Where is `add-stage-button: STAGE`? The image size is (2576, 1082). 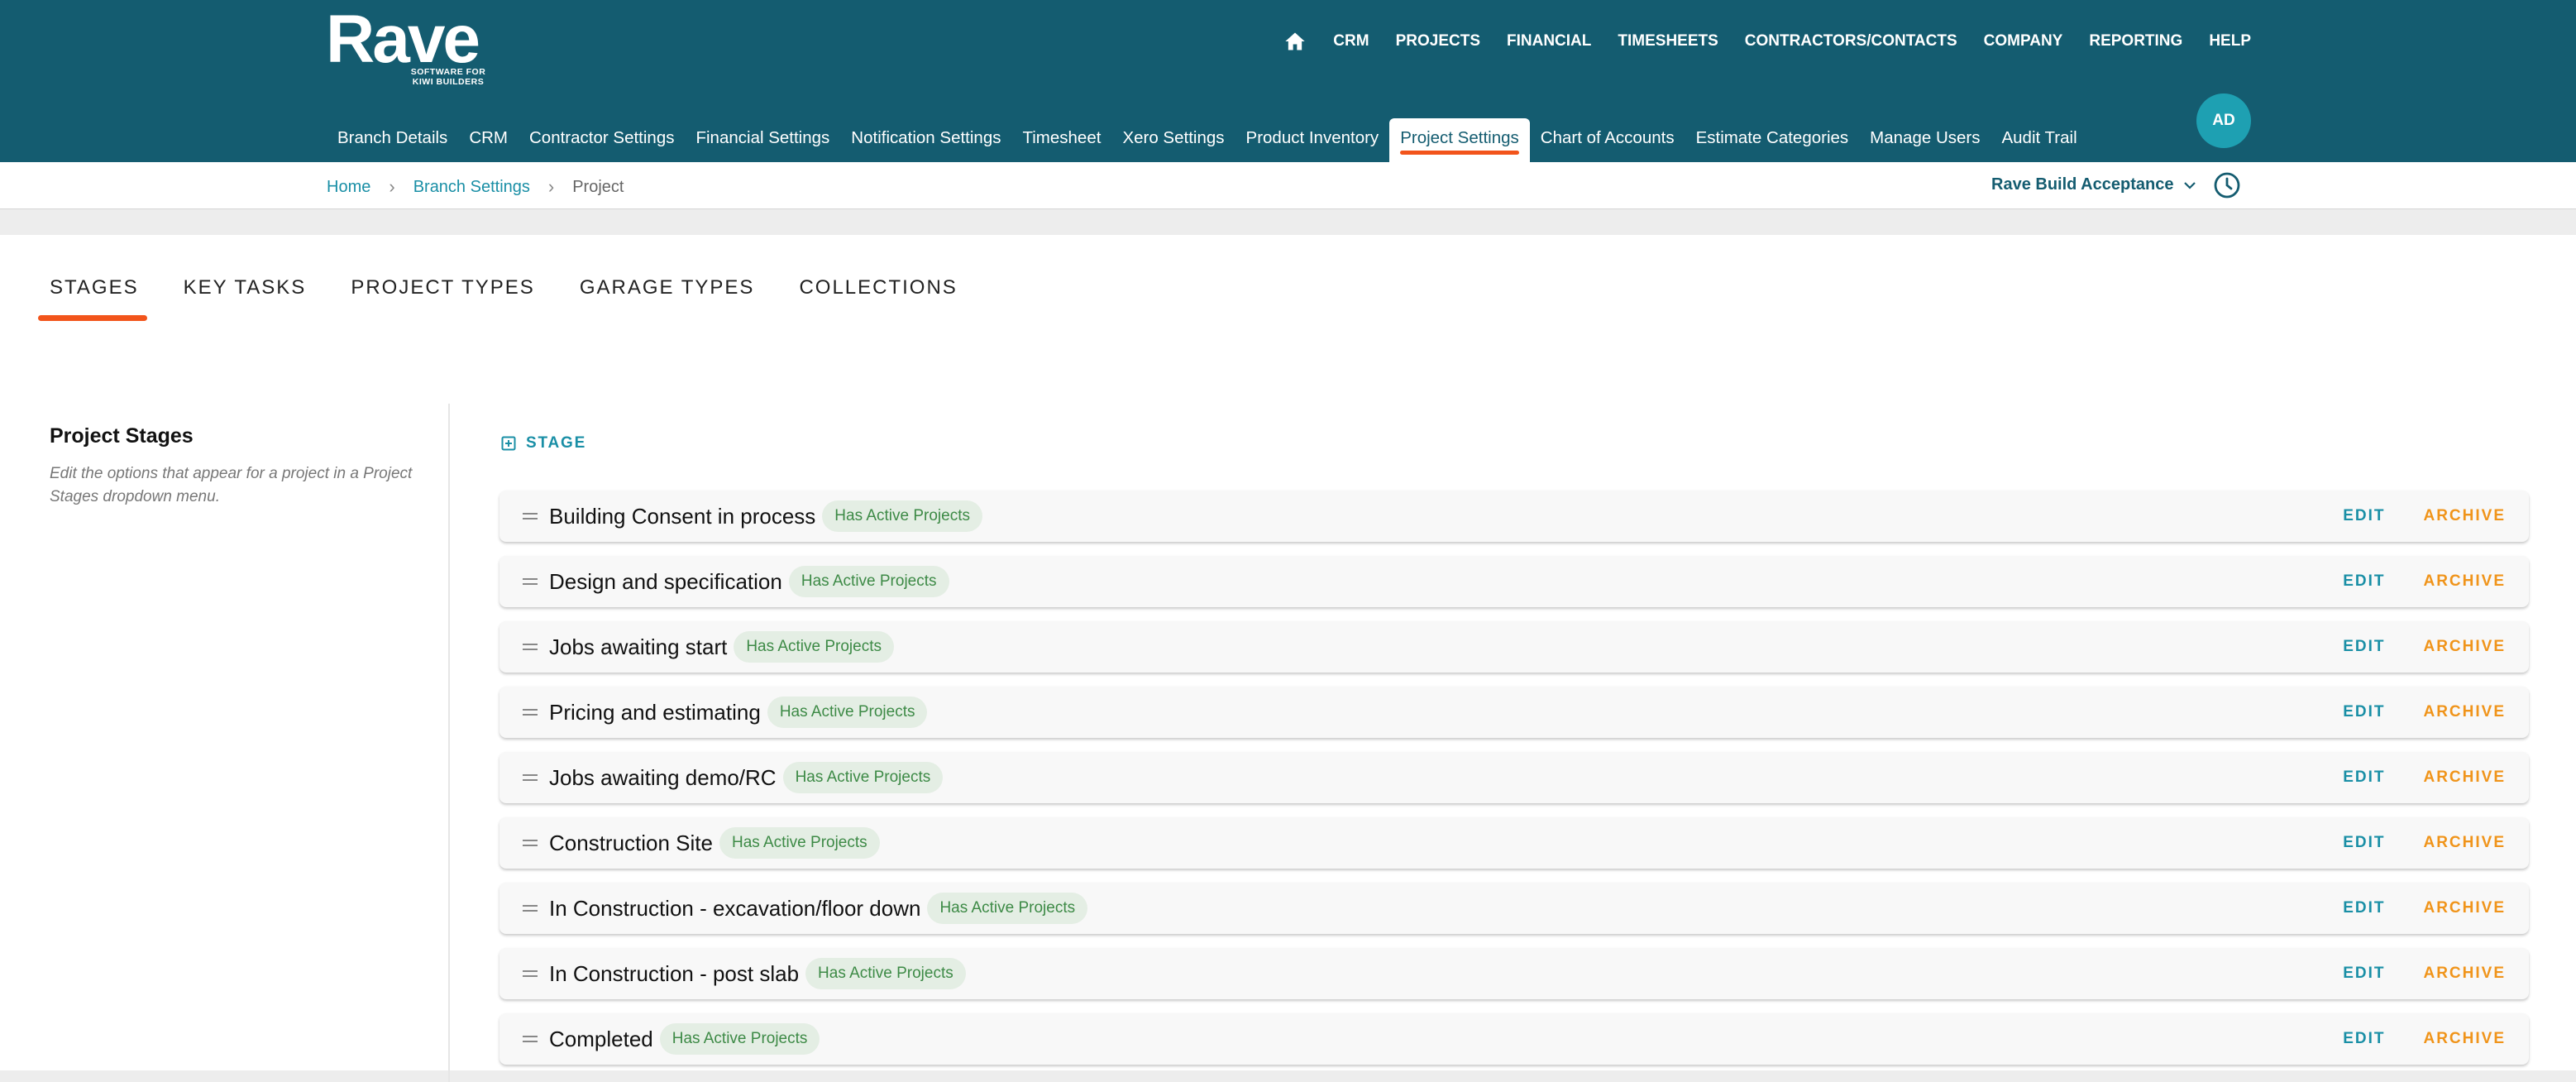 add-stage-button: STAGE is located at coordinates (543, 443).